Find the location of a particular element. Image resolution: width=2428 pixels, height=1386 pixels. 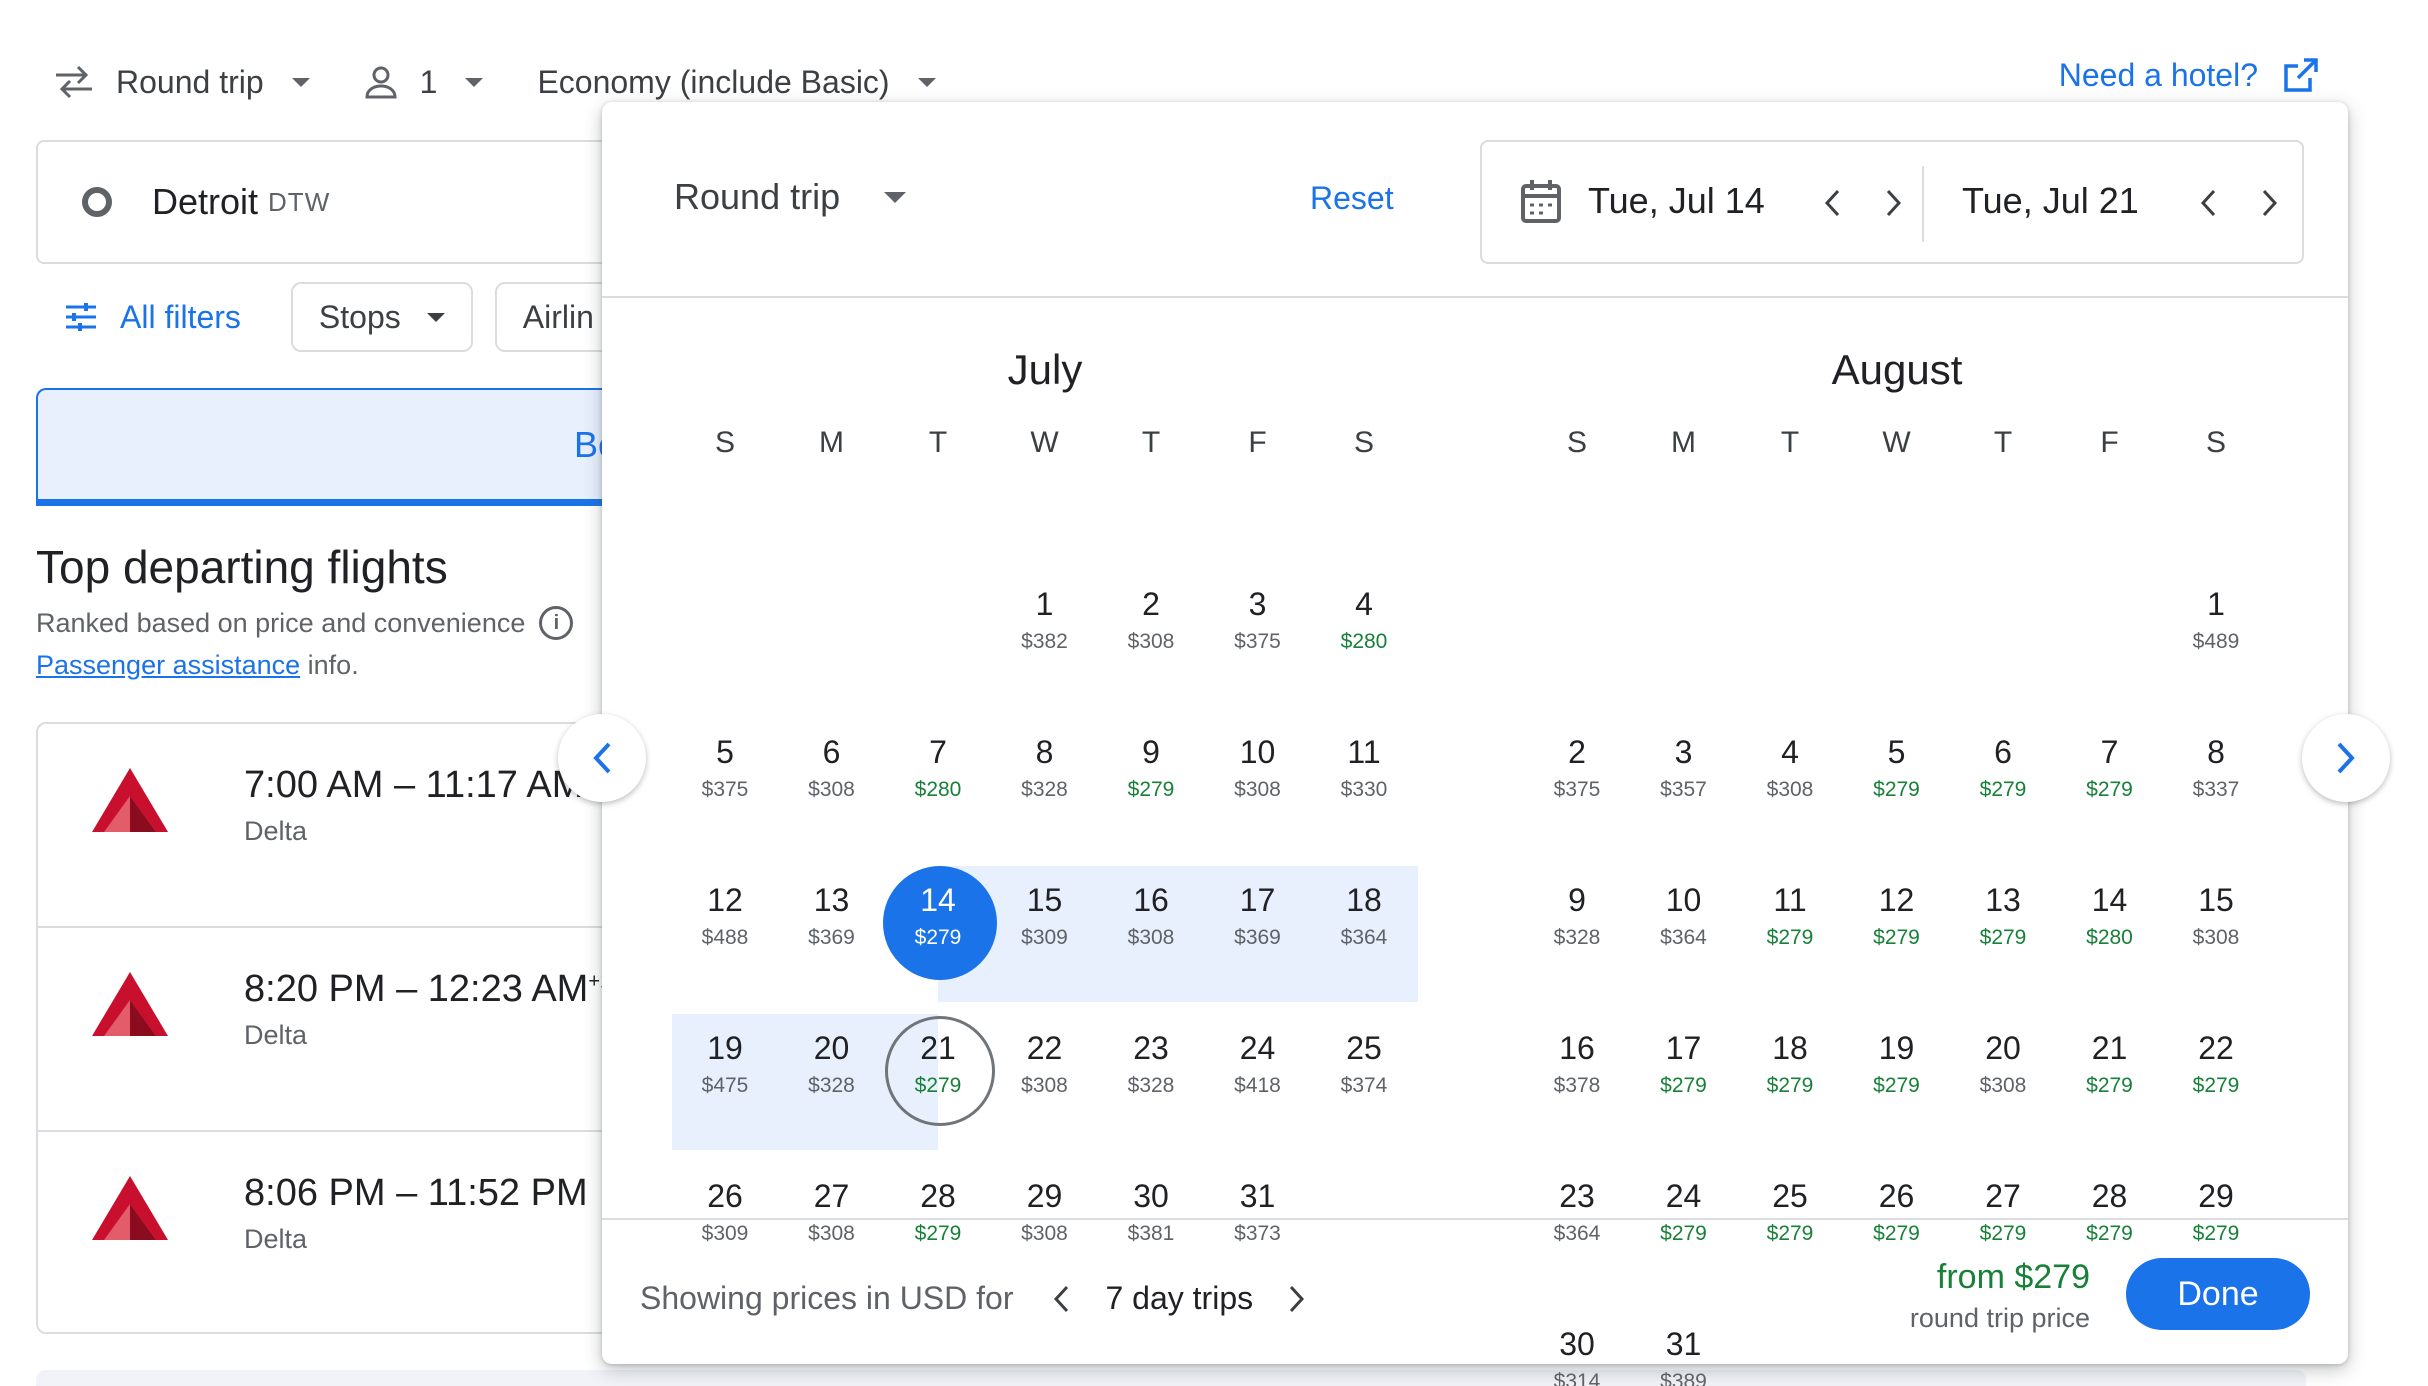

from-price: from $279 is located at coordinates (2013, 1277).